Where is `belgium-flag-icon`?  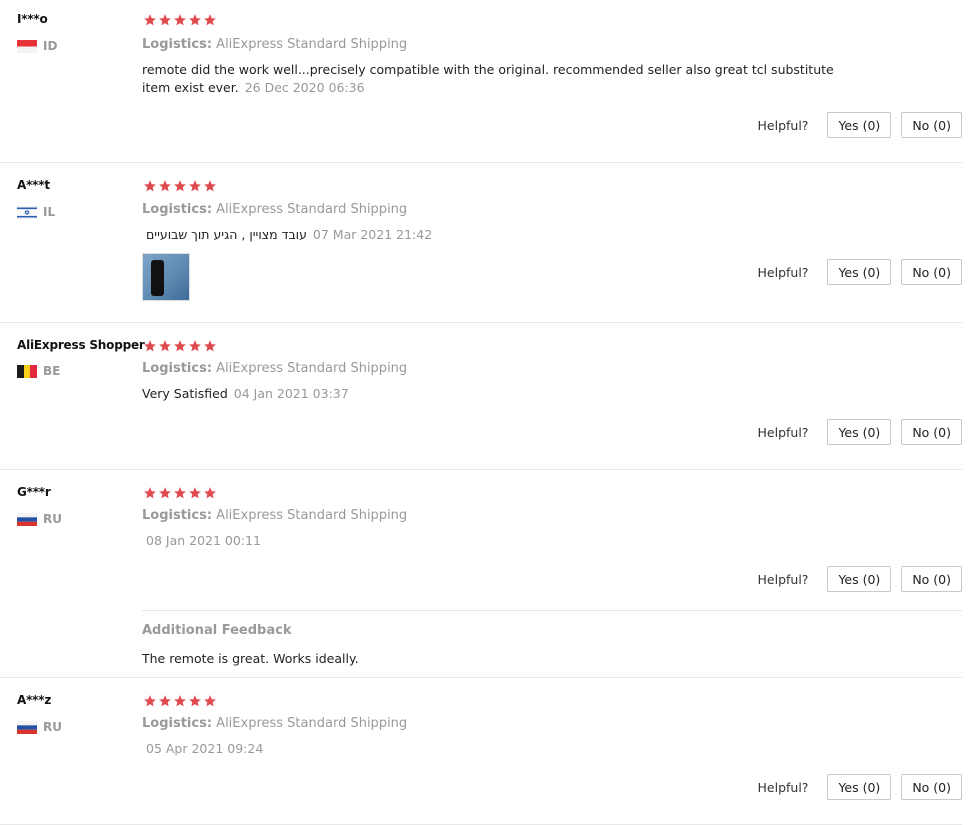 belgium-flag-icon is located at coordinates (27, 371).